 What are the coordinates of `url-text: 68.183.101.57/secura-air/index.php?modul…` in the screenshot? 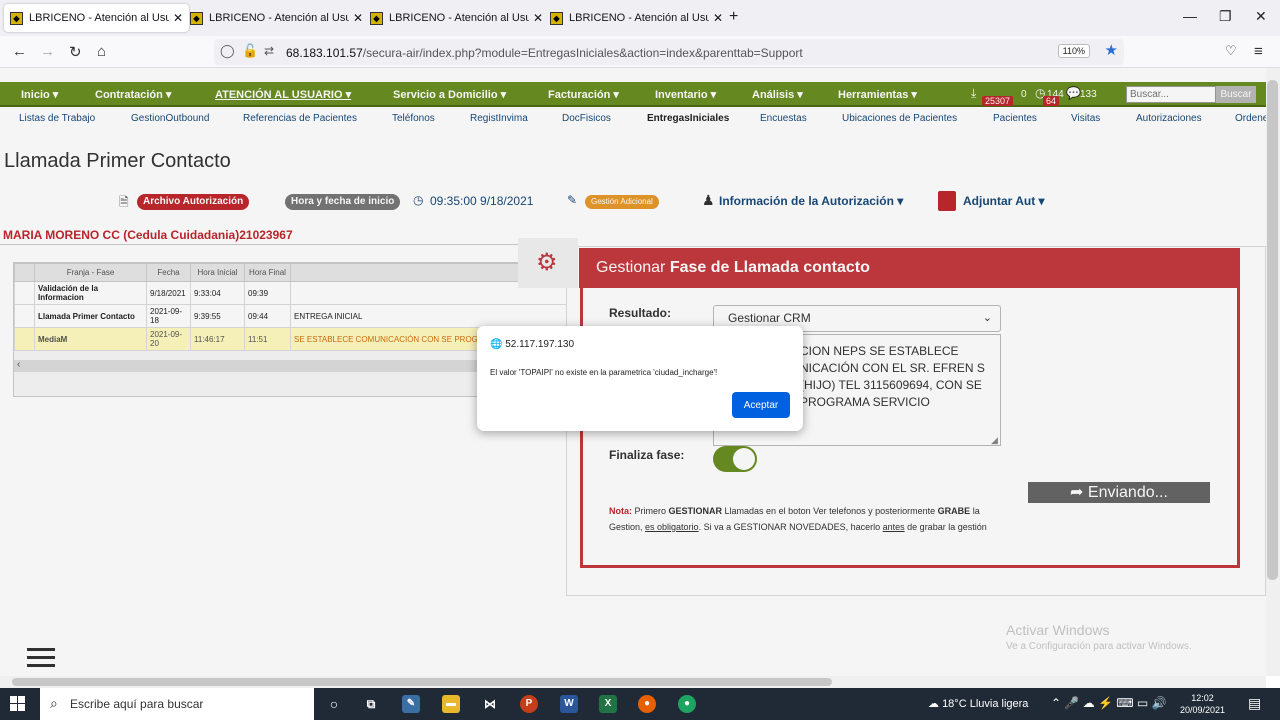 It's located at (544, 53).